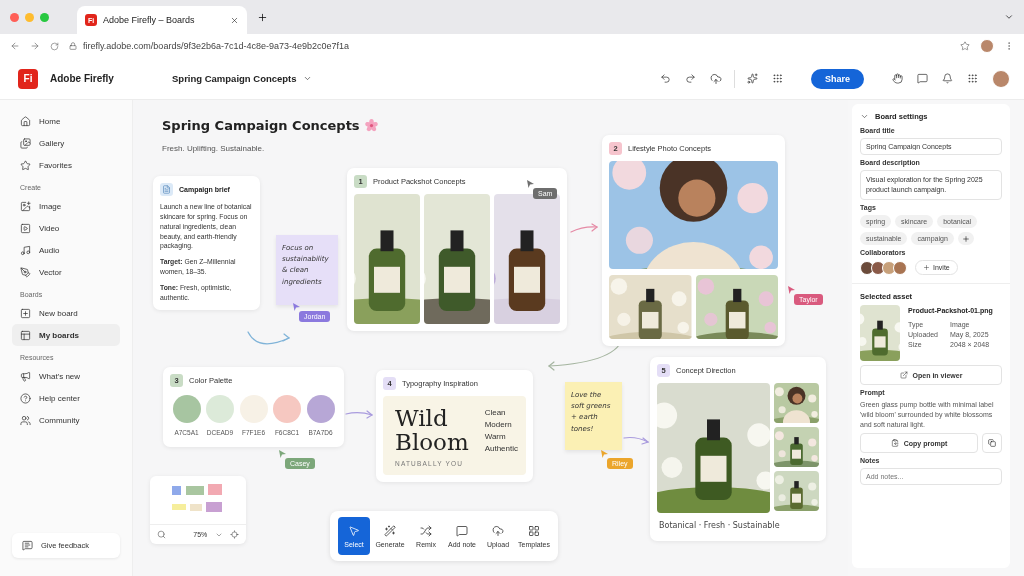 Image resolution: width=1024 pixels, height=576 pixels. I want to click on back-icon, so click(15, 46).